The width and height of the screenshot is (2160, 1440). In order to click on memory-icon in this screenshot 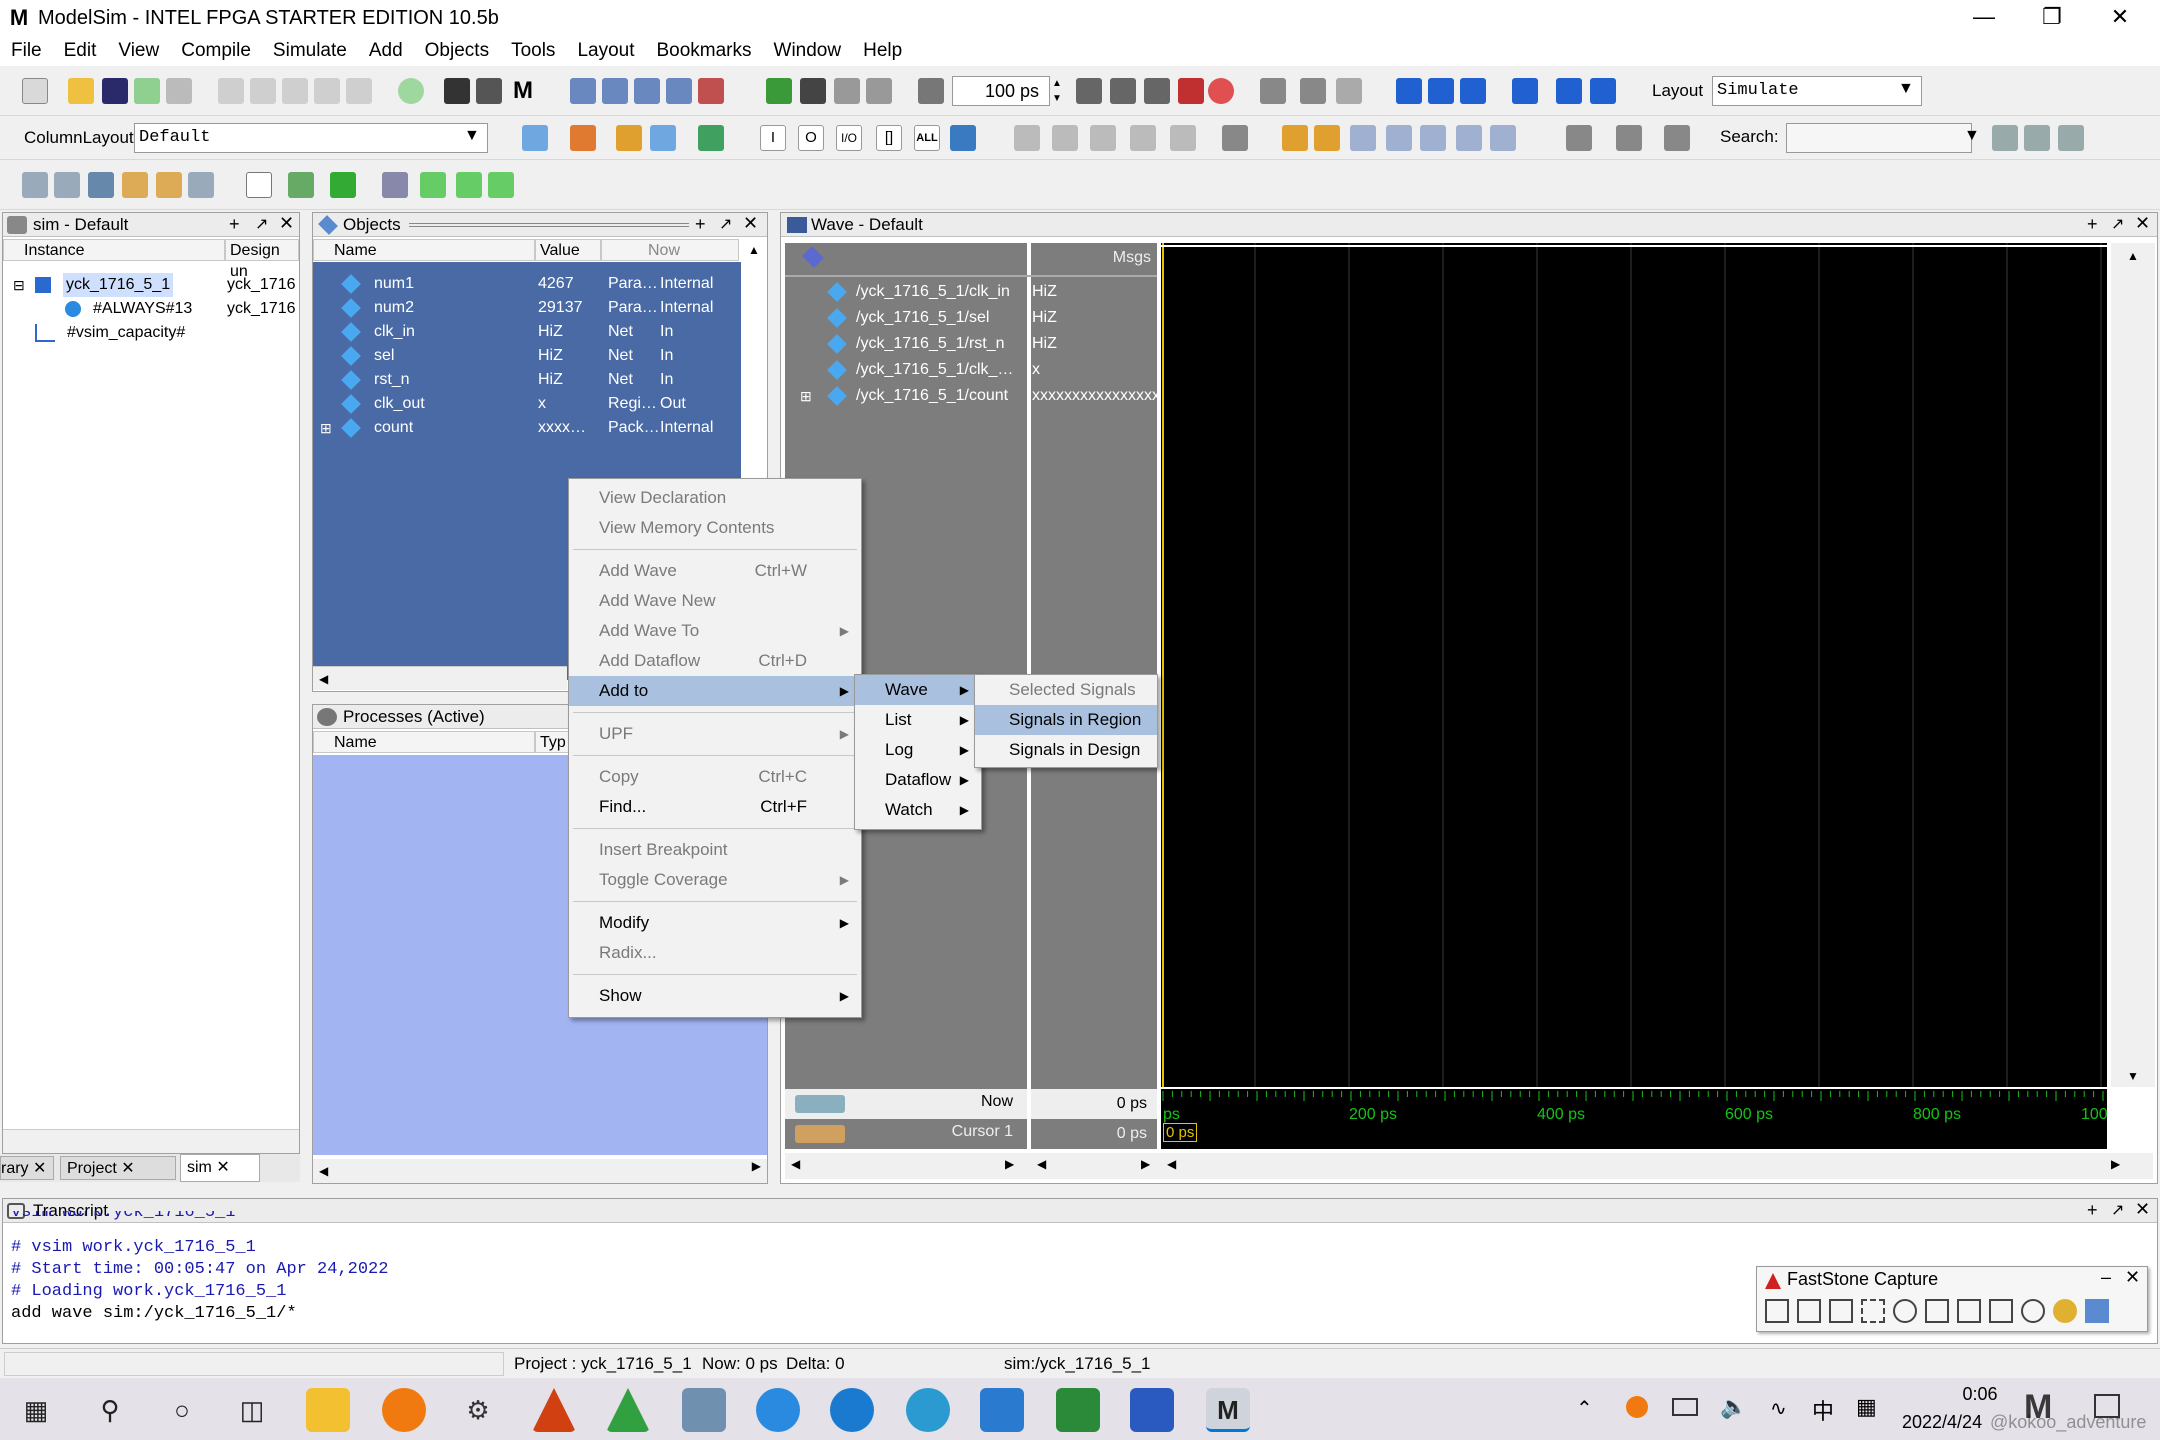, I will do `click(679, 91)`.